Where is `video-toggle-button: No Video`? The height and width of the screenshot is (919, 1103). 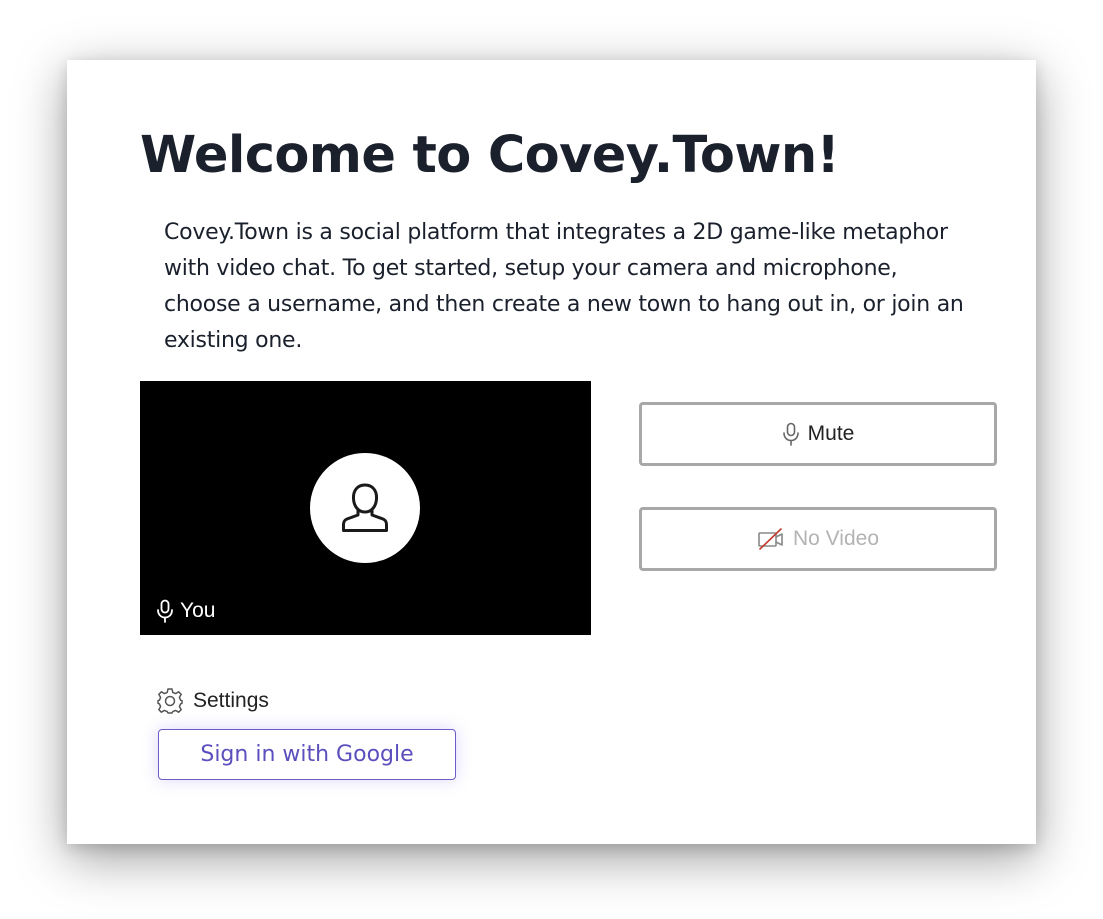 video-toggle-button: No Video is located at coordinates (818, 539).